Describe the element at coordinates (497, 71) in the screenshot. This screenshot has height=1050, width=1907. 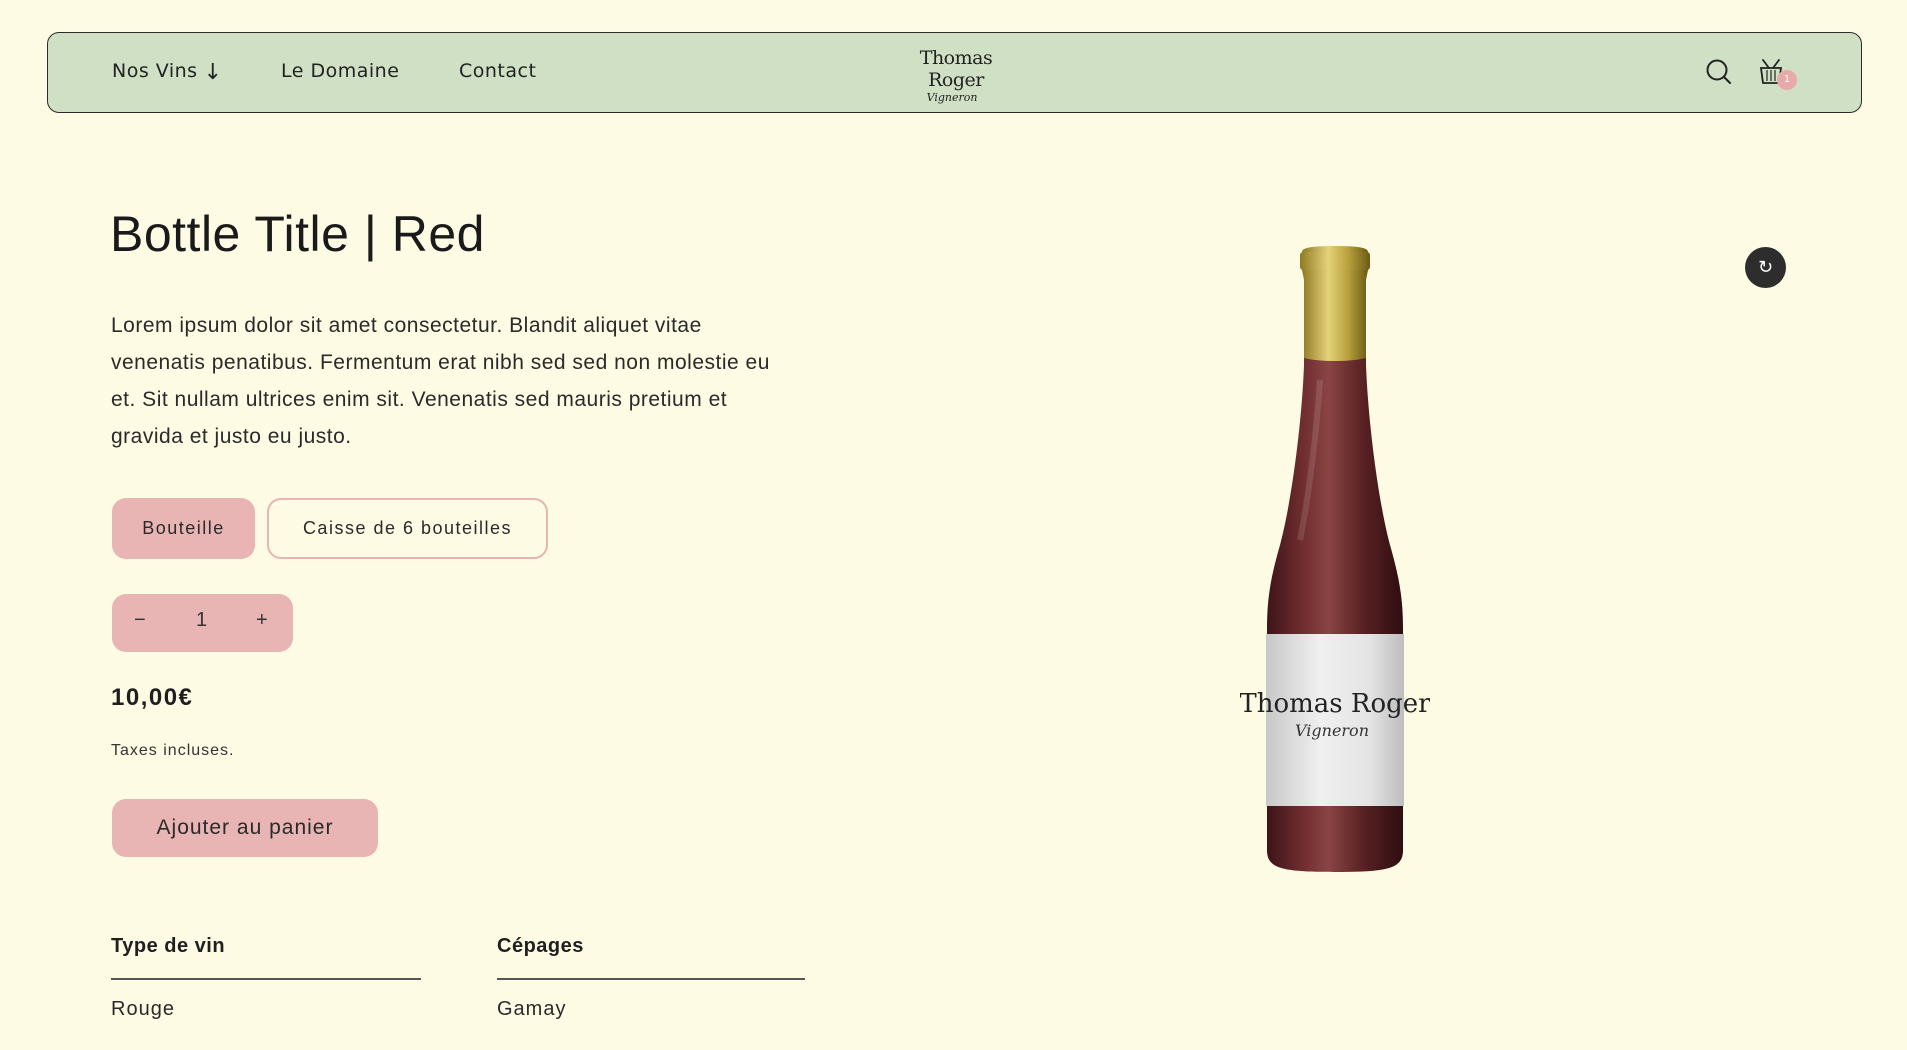
I see `nav-item-contact: Contact` at that location.